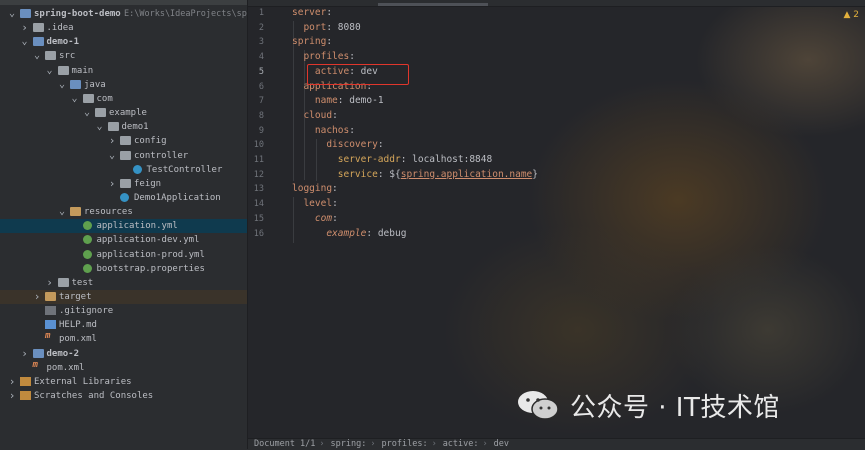  What do you see at coordinates (50, 325) in the screenshot?
I see `markdown-file-icon` at bounding box center [50, 325].